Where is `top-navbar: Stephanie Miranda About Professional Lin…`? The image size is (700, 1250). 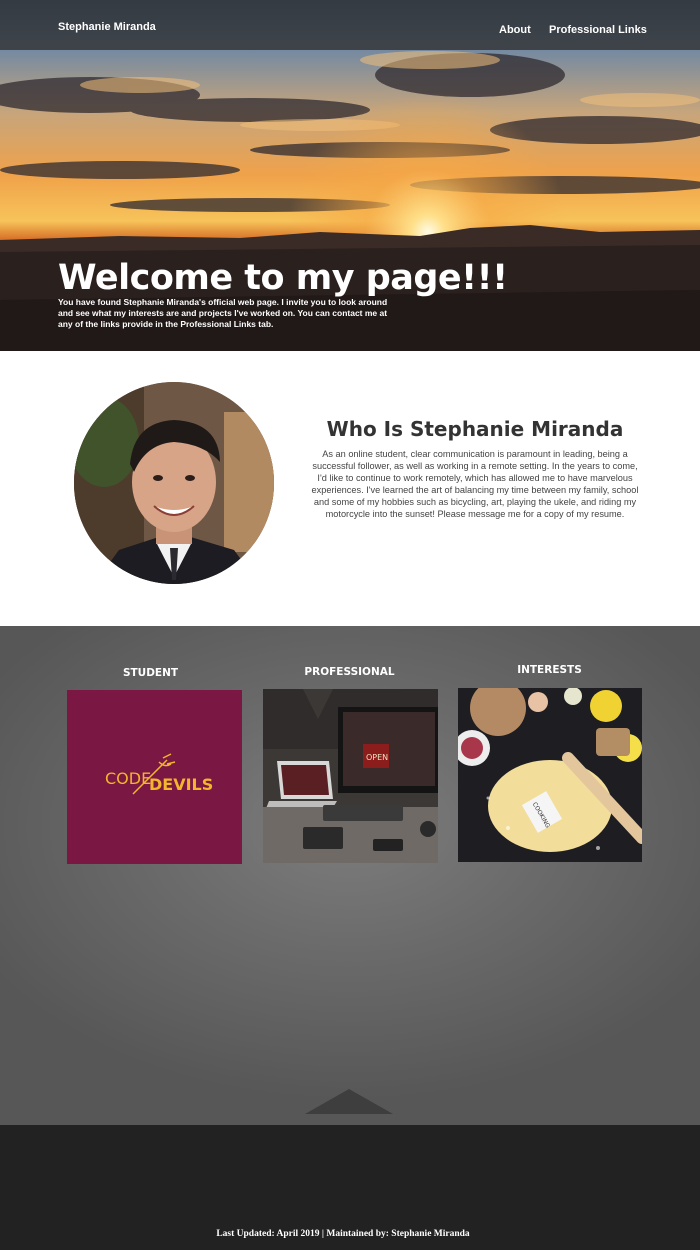
top-navbar: Stephanie Miranda About Professional Lin… is located at coordinates (350, 25).